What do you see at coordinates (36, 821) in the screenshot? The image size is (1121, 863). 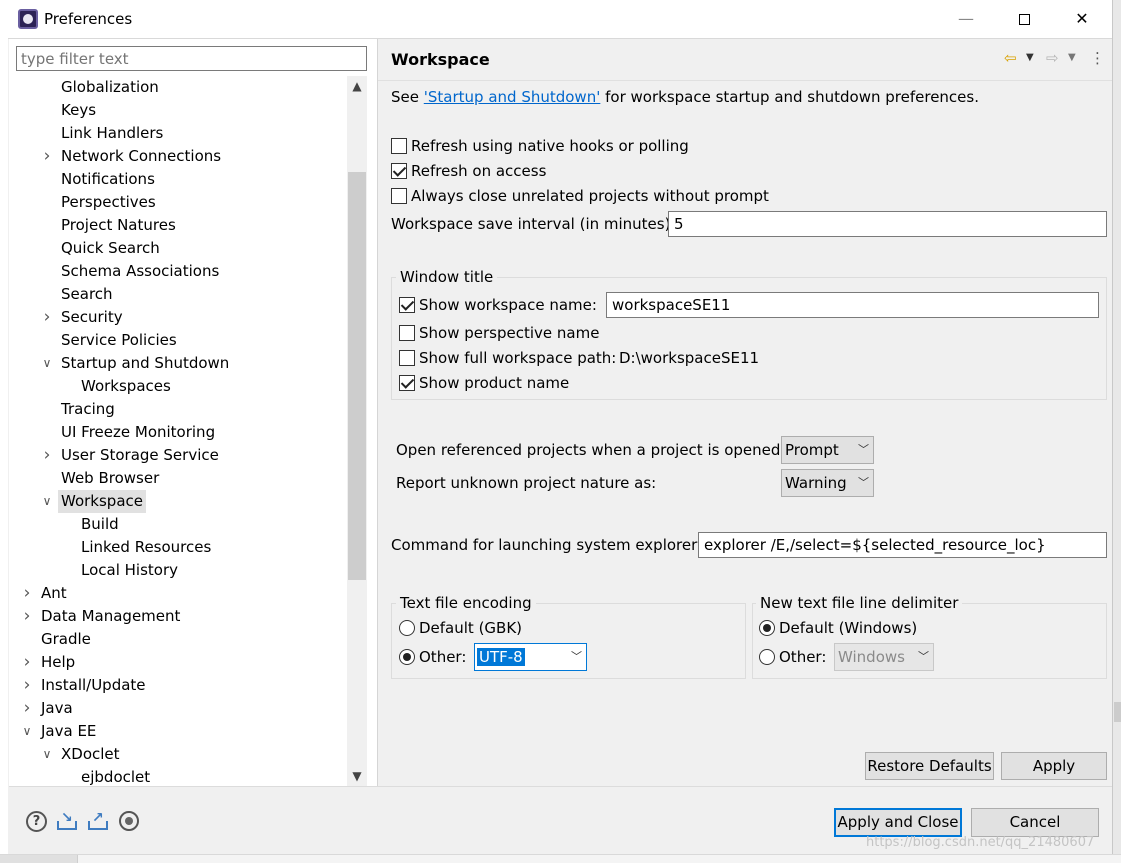 I see `help-icon: ?` at bounding box center [36, 821].